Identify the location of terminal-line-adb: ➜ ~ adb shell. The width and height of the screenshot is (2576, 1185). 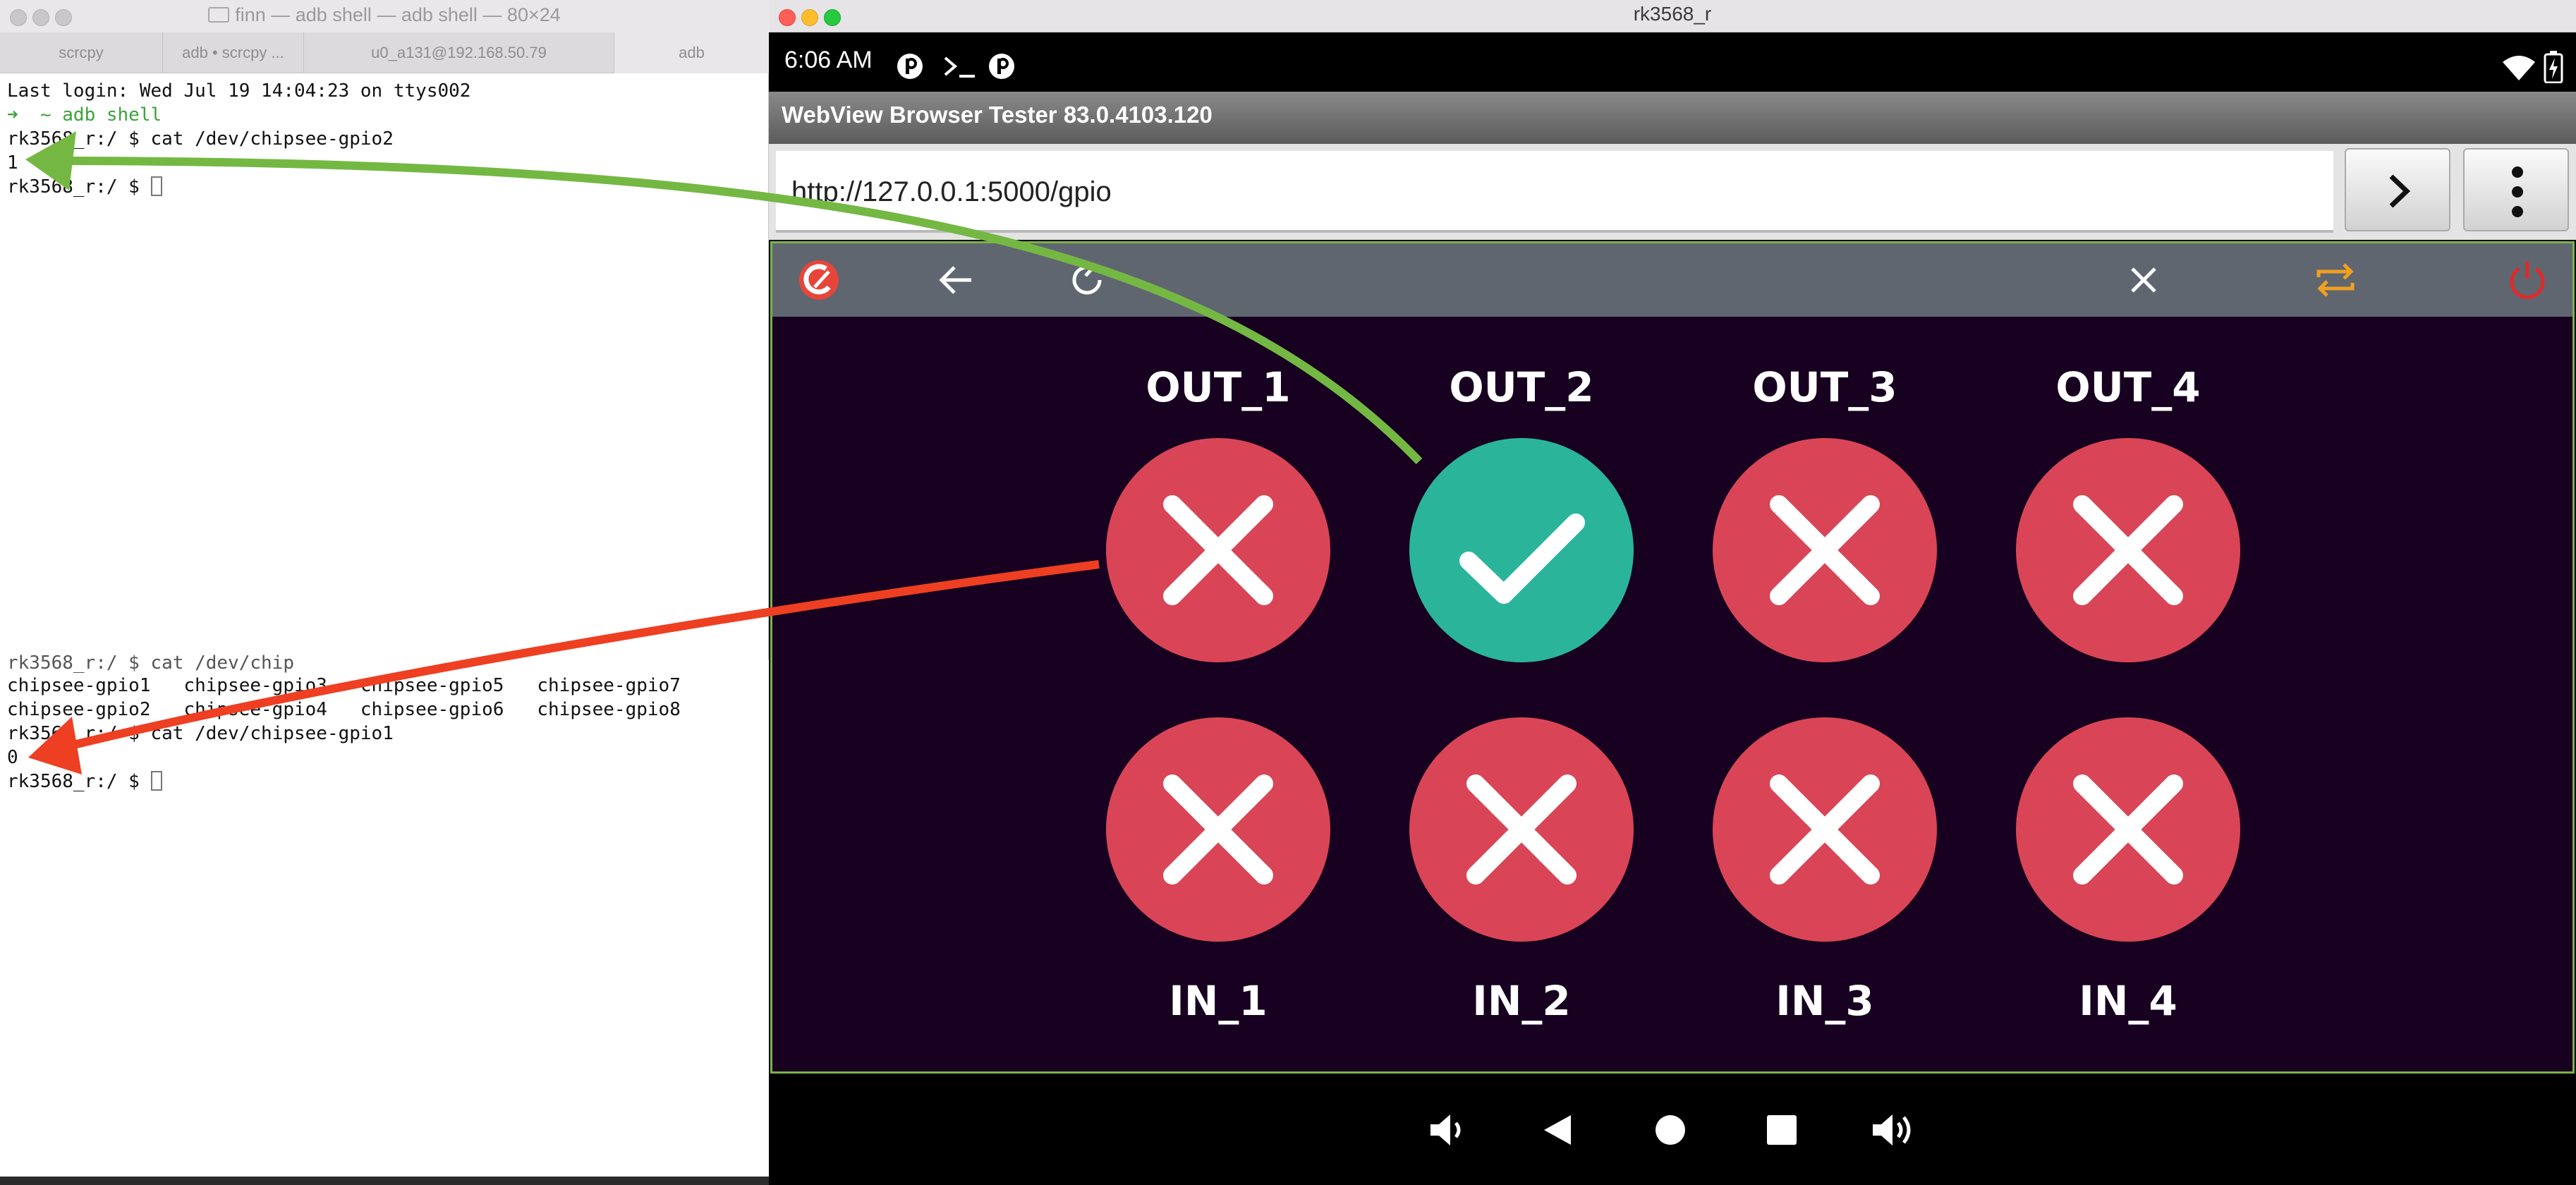
(84, 115).